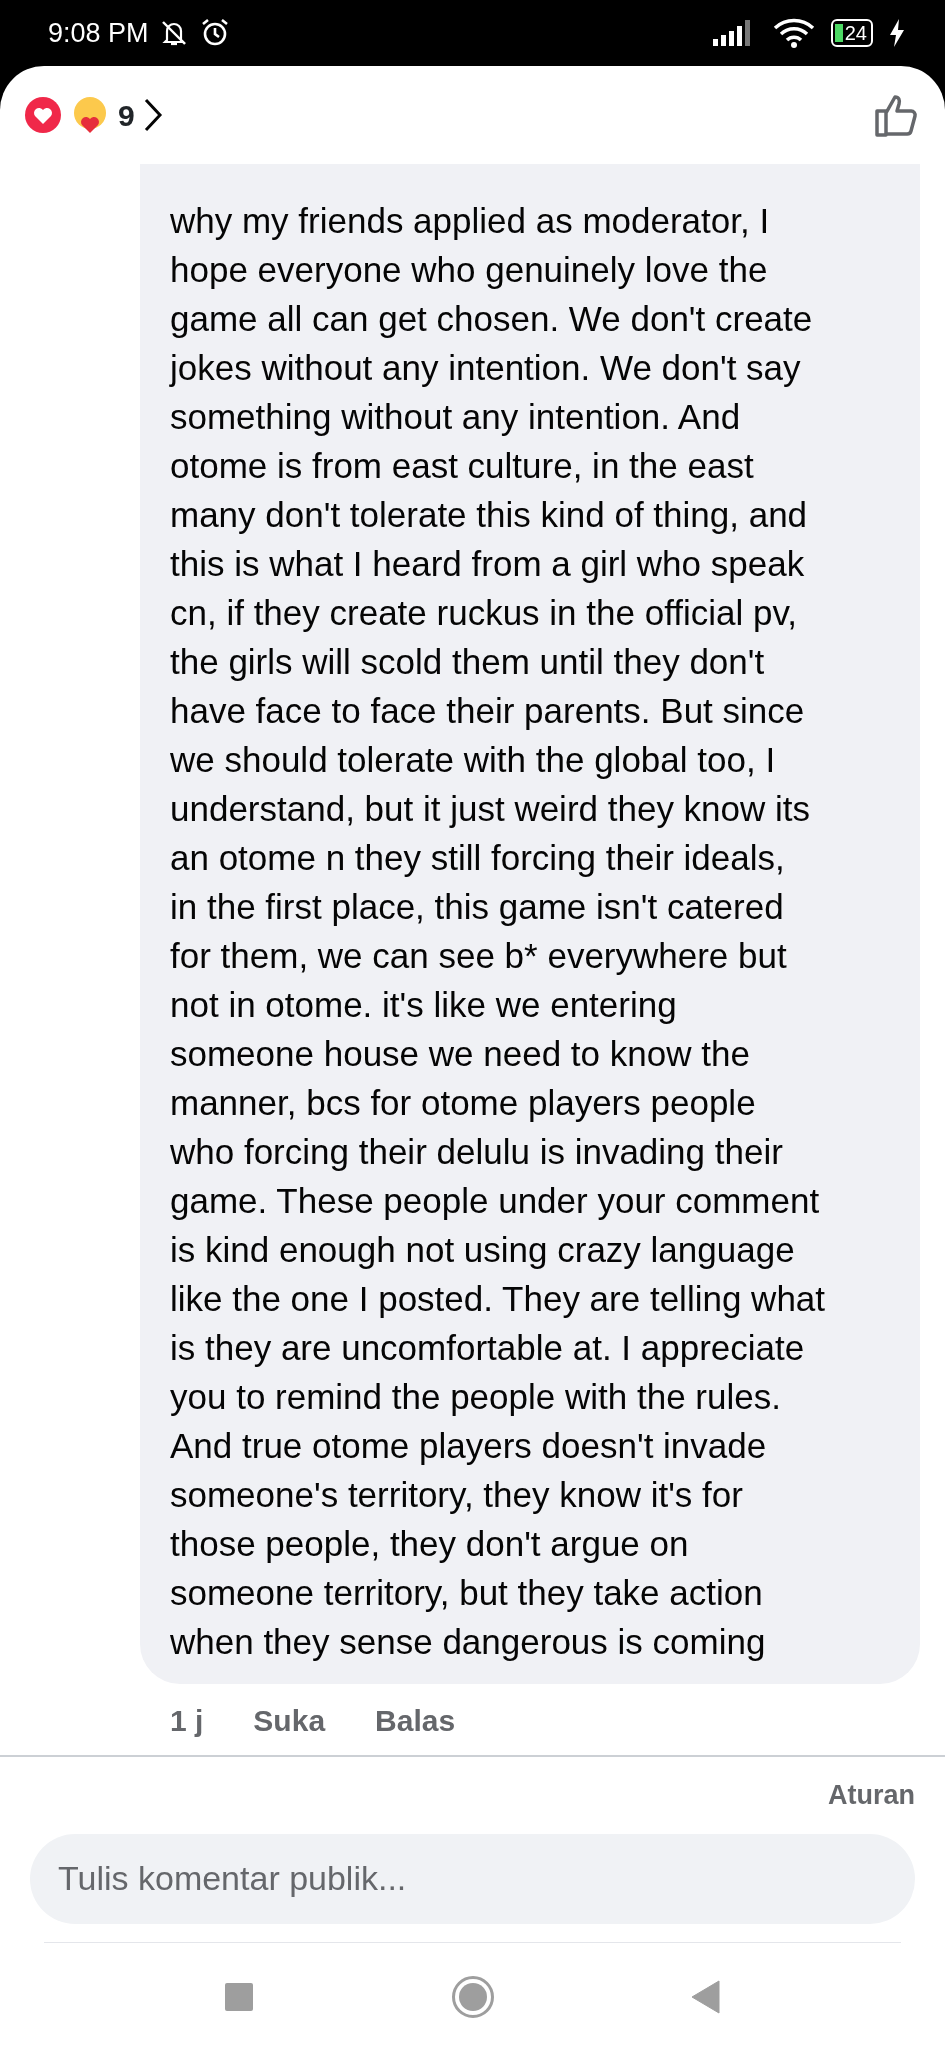 The image size is (945, 2048). What do you see at coordinates (93, 115) in the screenshot?
I see `reactions-summary: 9` at bounding box center [93, 115].